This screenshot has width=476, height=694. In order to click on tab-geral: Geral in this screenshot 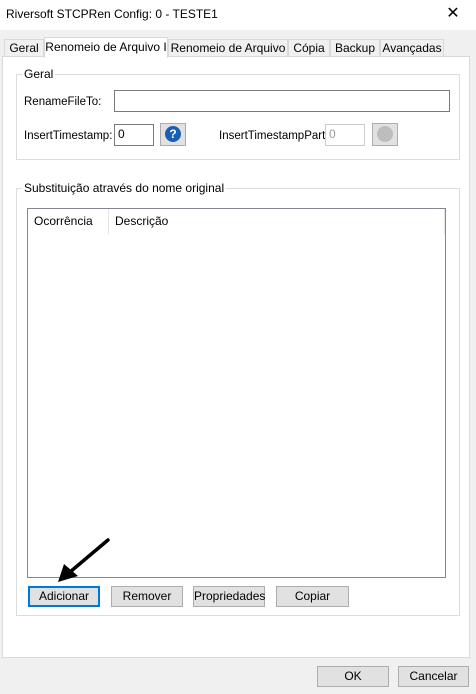, I will do `click(24, 47)`.